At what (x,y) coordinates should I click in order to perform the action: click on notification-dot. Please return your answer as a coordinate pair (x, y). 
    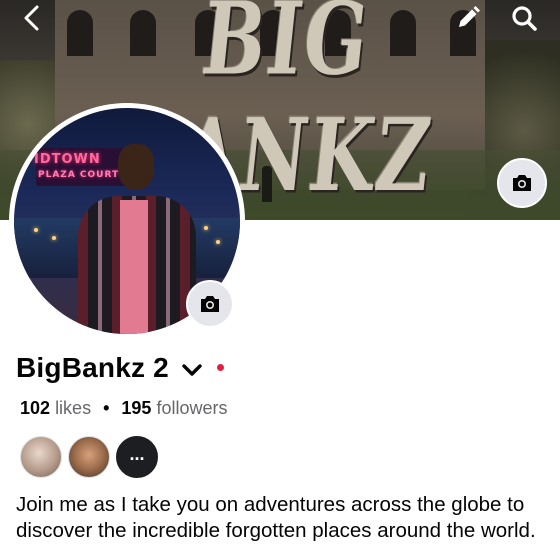
    Looking at the image, I should click on (220, 367).